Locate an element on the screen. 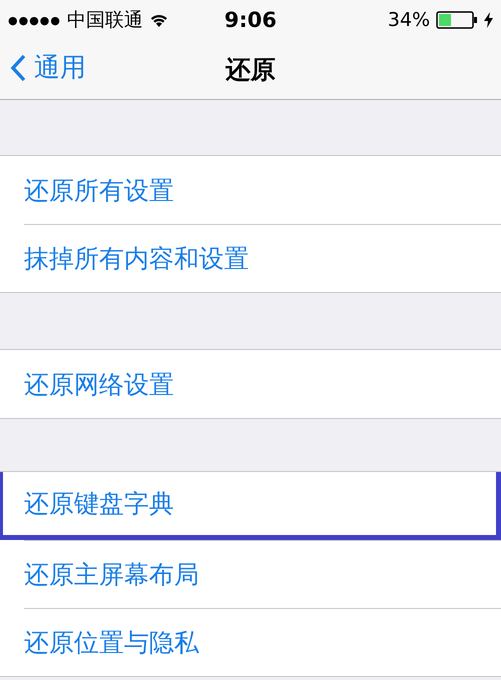 This screenshot has height=680, width=501. settings-row: 还原所有设置 is located at coordinates (262, 190).